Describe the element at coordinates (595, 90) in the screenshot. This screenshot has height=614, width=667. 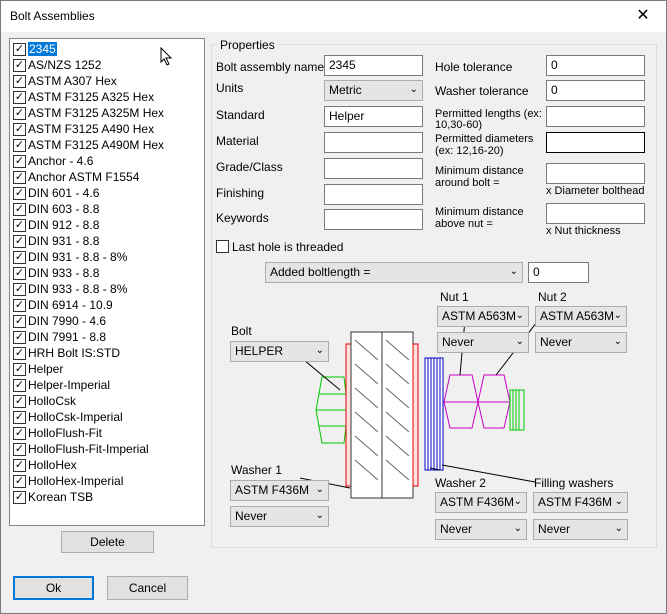
I see `washer-tolerance-field: 0` at that location.